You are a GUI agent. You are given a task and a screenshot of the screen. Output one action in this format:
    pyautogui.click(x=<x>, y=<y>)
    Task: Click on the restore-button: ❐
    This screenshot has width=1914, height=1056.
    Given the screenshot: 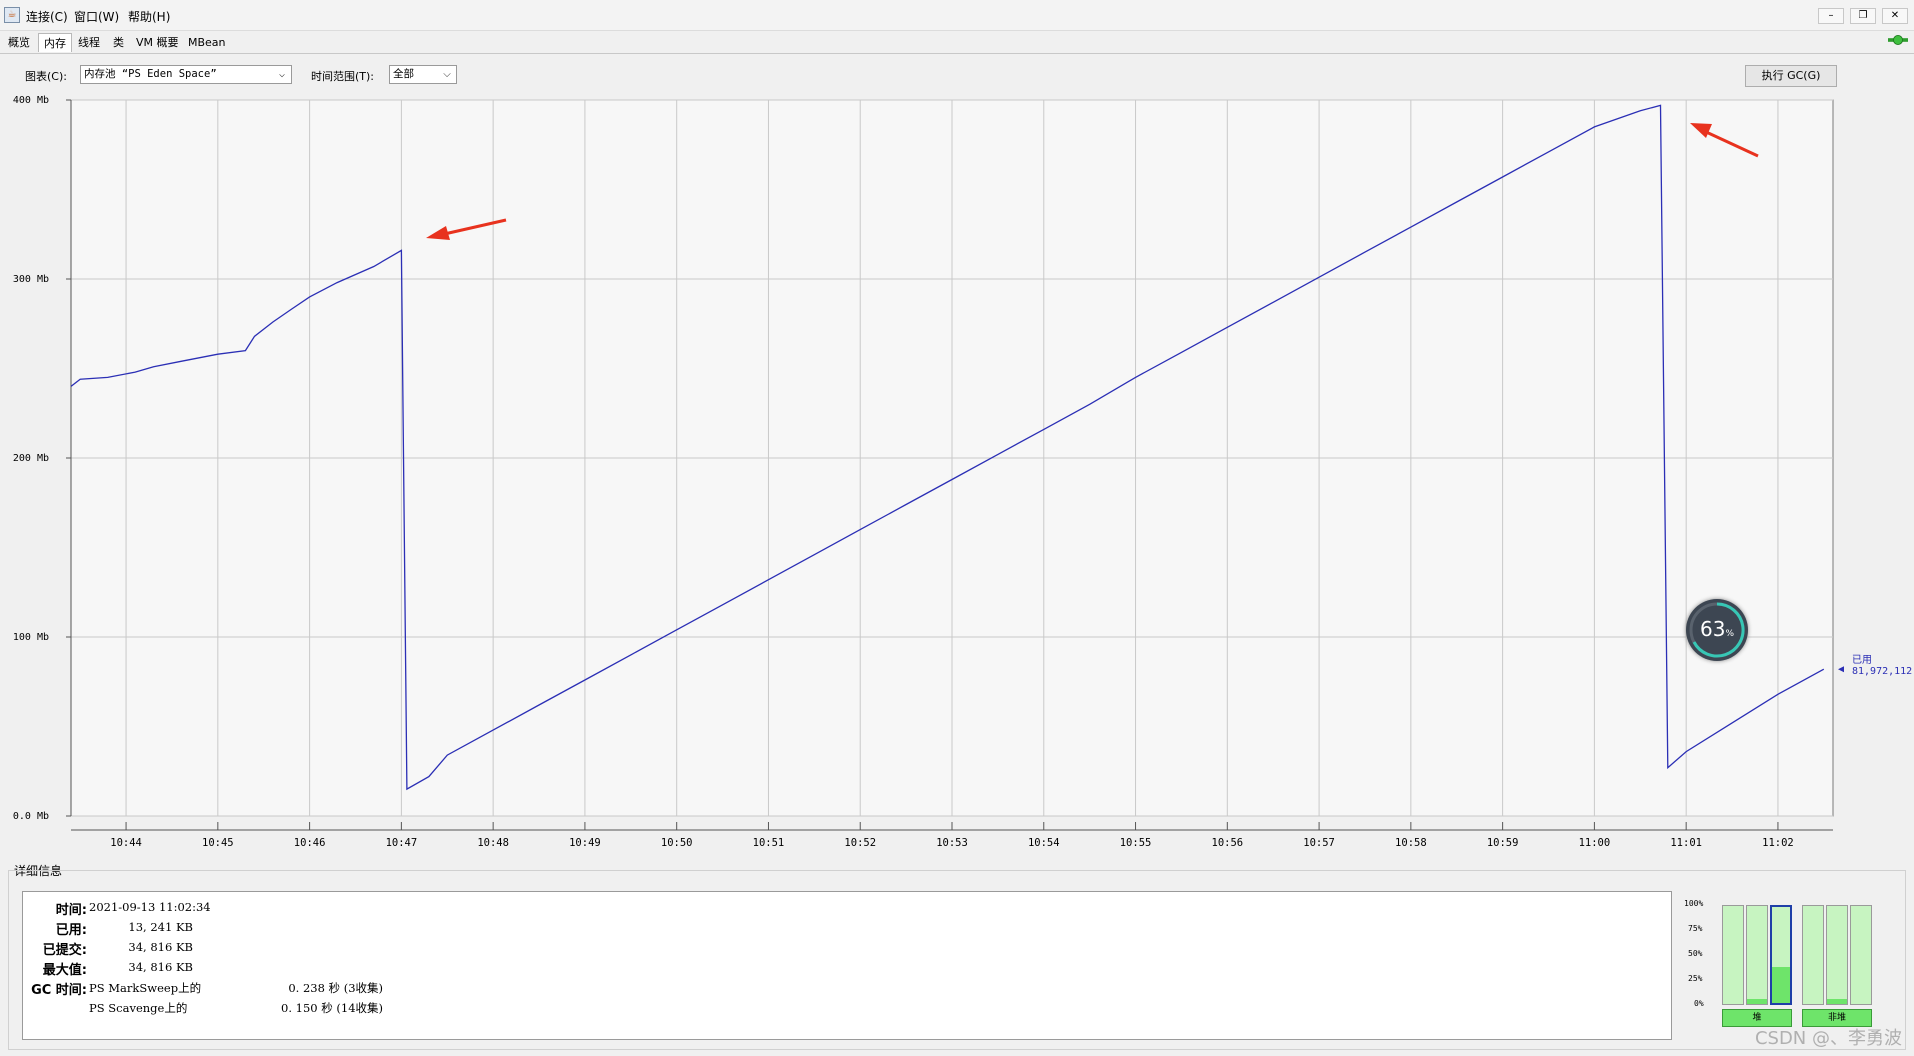 What is the action you would take?
    pyautogui.click(x=1863, y=16)
    